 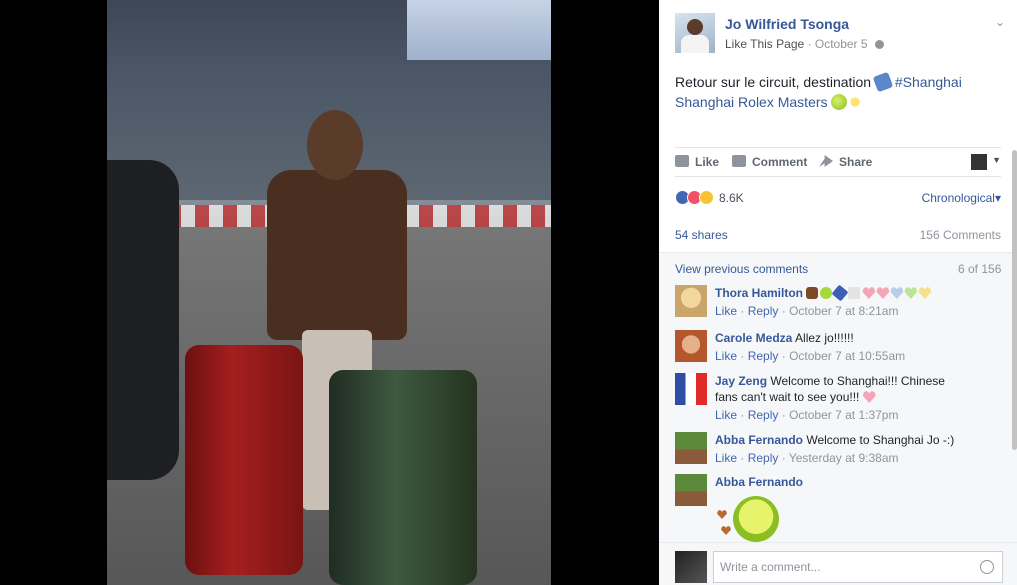 I want to click on panel-scrollbar, so click(x=1014, y=300).